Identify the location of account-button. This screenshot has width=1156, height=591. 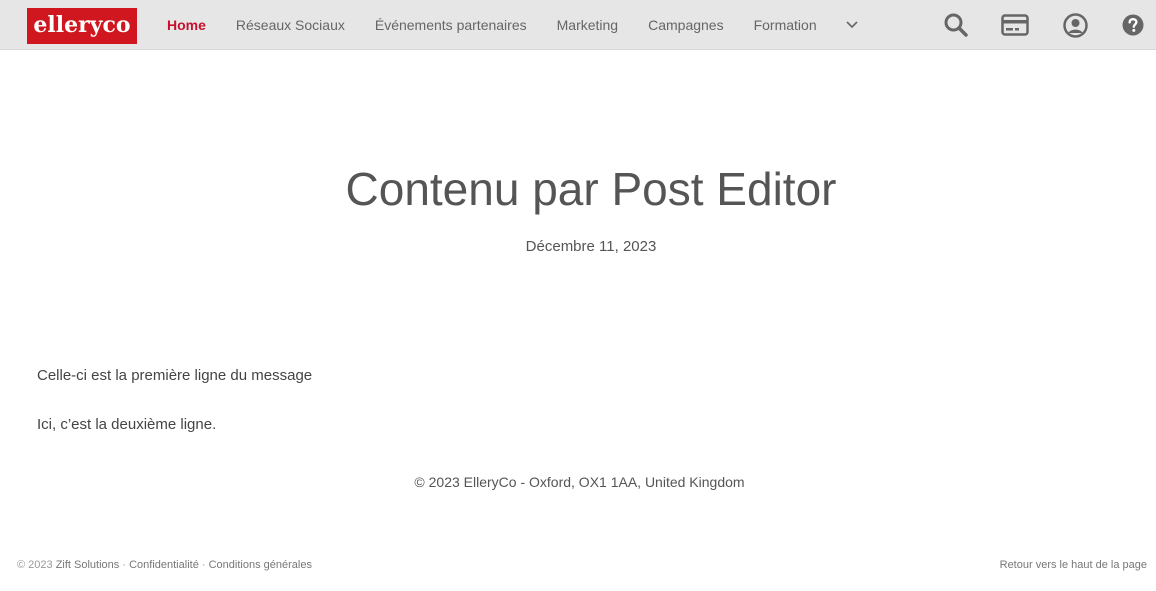
(1075, 25).